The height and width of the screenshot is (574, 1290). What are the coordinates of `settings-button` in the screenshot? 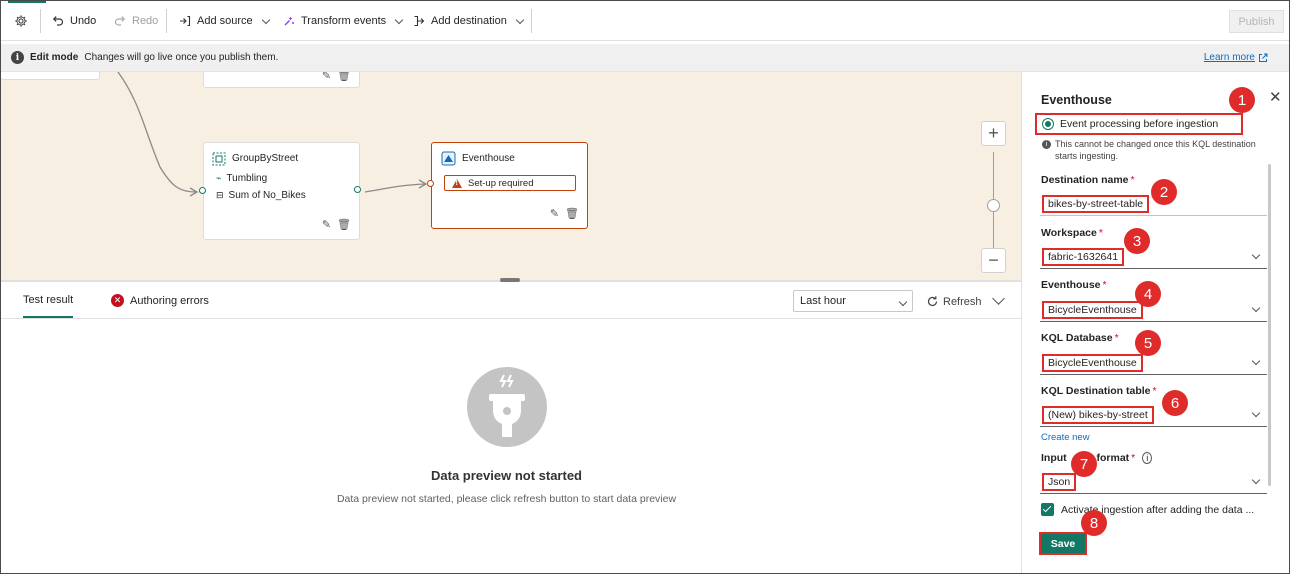 It's located at (21, 21).